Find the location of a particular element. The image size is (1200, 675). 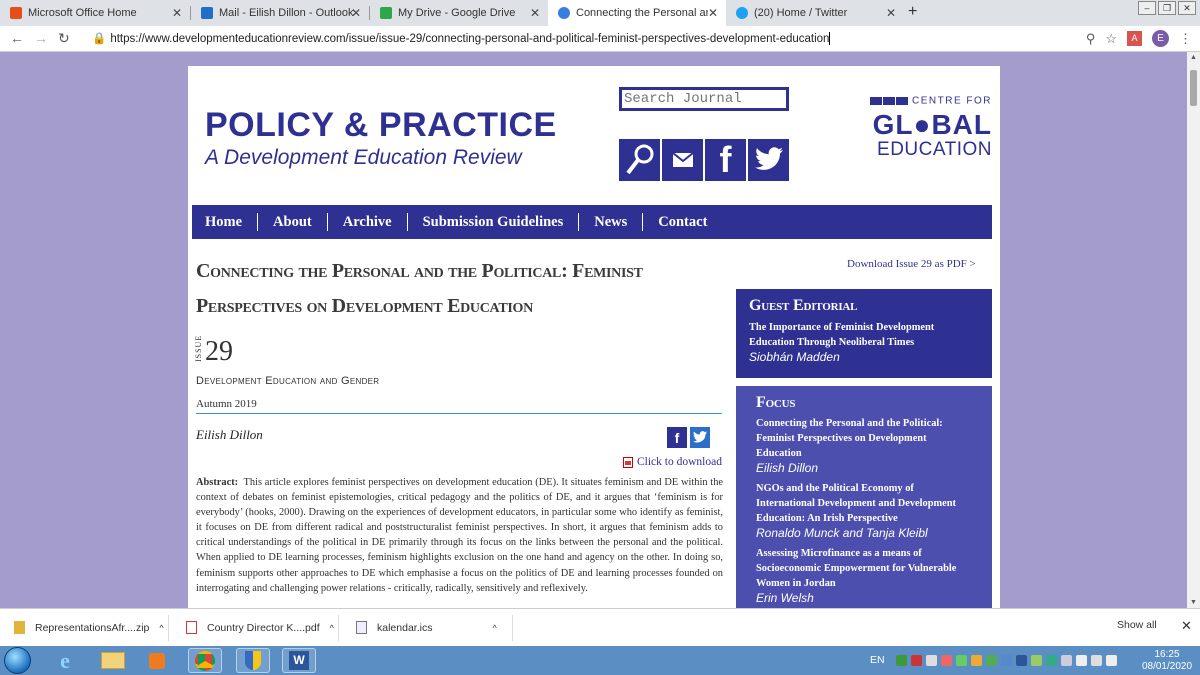

window-controls: – ❐ ✕ is located at coordinates (1167, 8).